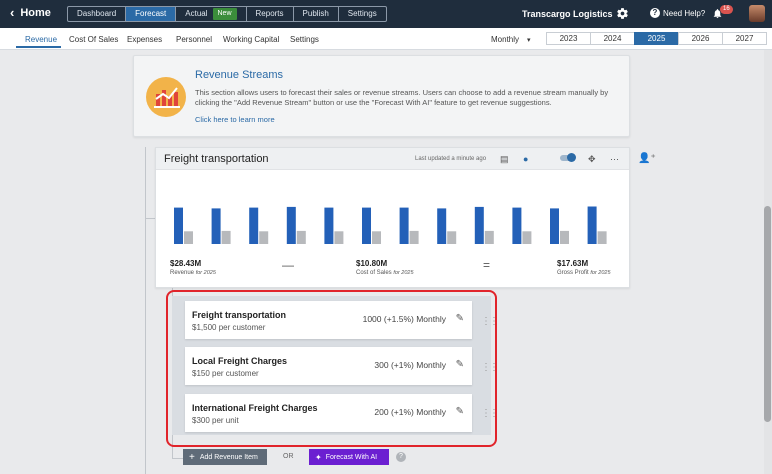 This screenshot has height=474, width=772. What do you see at coordinates (211, 14) in the screenshot?
I see `tab-actual: Actual New` at bounding box center [211, 14].